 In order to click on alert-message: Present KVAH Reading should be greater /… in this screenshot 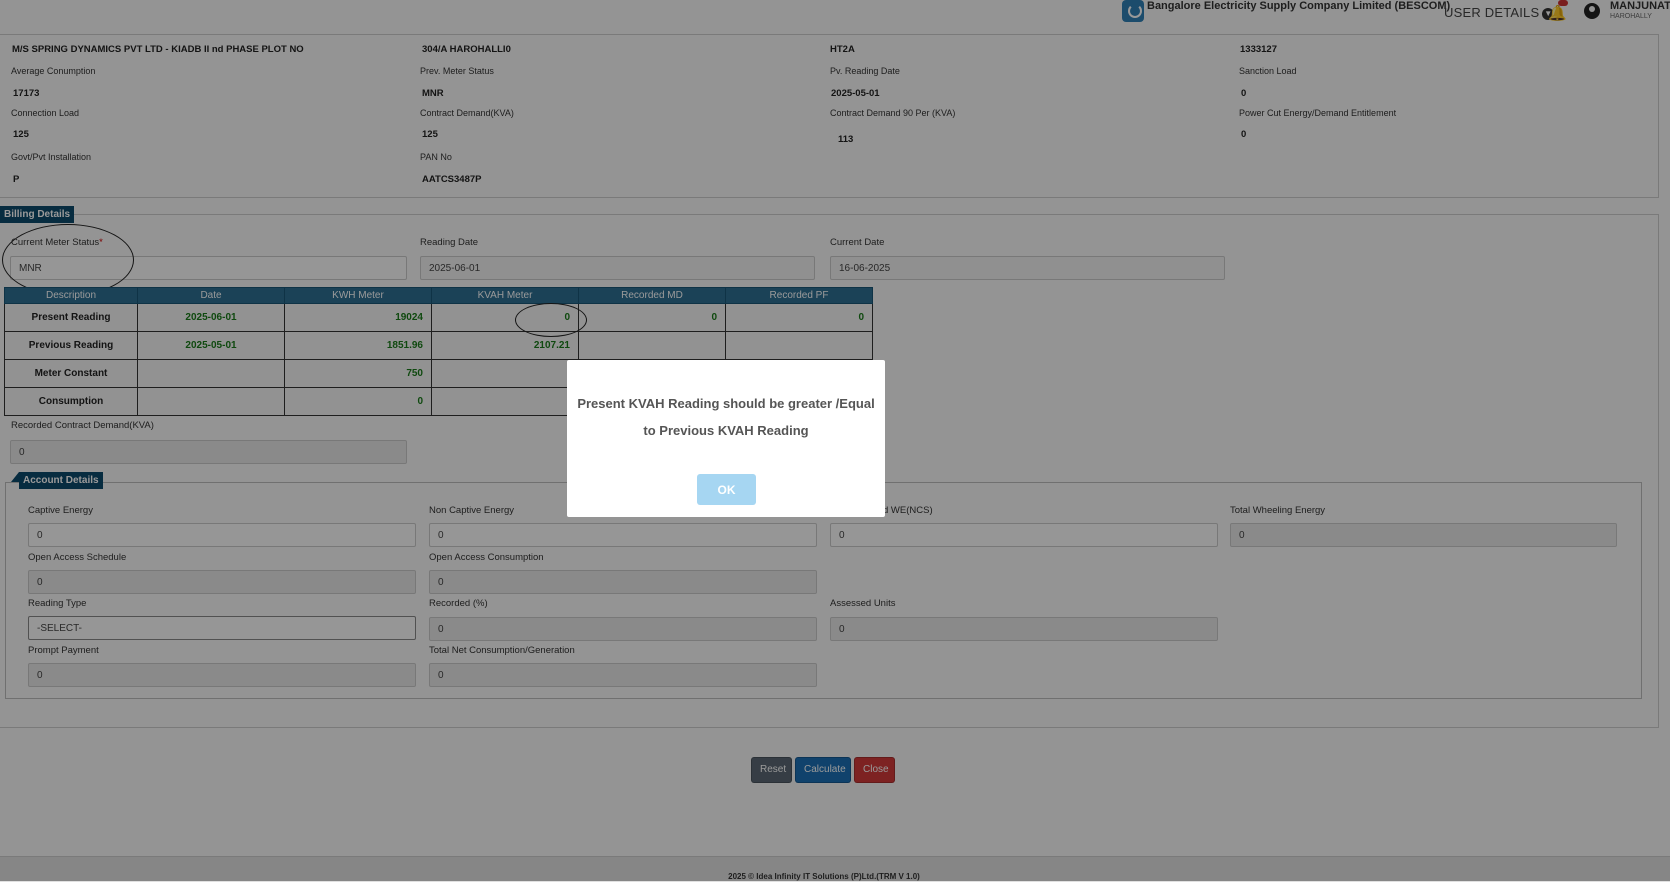, I will do `click(726, 417)`.